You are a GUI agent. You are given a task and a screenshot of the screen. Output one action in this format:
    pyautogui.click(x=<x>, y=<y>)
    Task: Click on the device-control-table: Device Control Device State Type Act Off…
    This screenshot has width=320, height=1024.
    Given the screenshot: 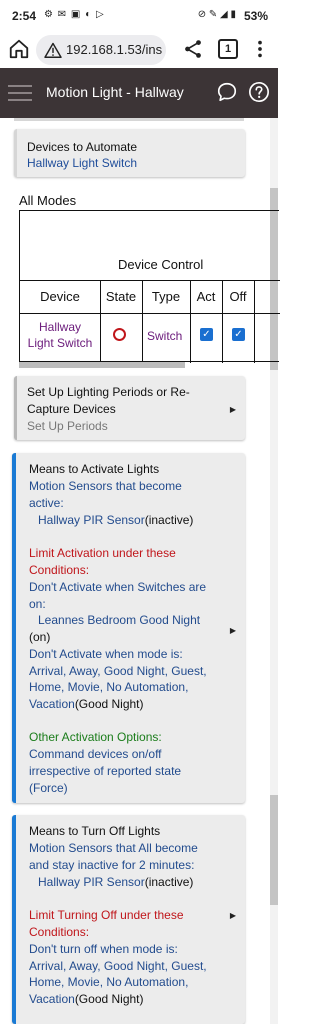 What is the action you would take?
    pyautogui.click(x=149, y=286)
    